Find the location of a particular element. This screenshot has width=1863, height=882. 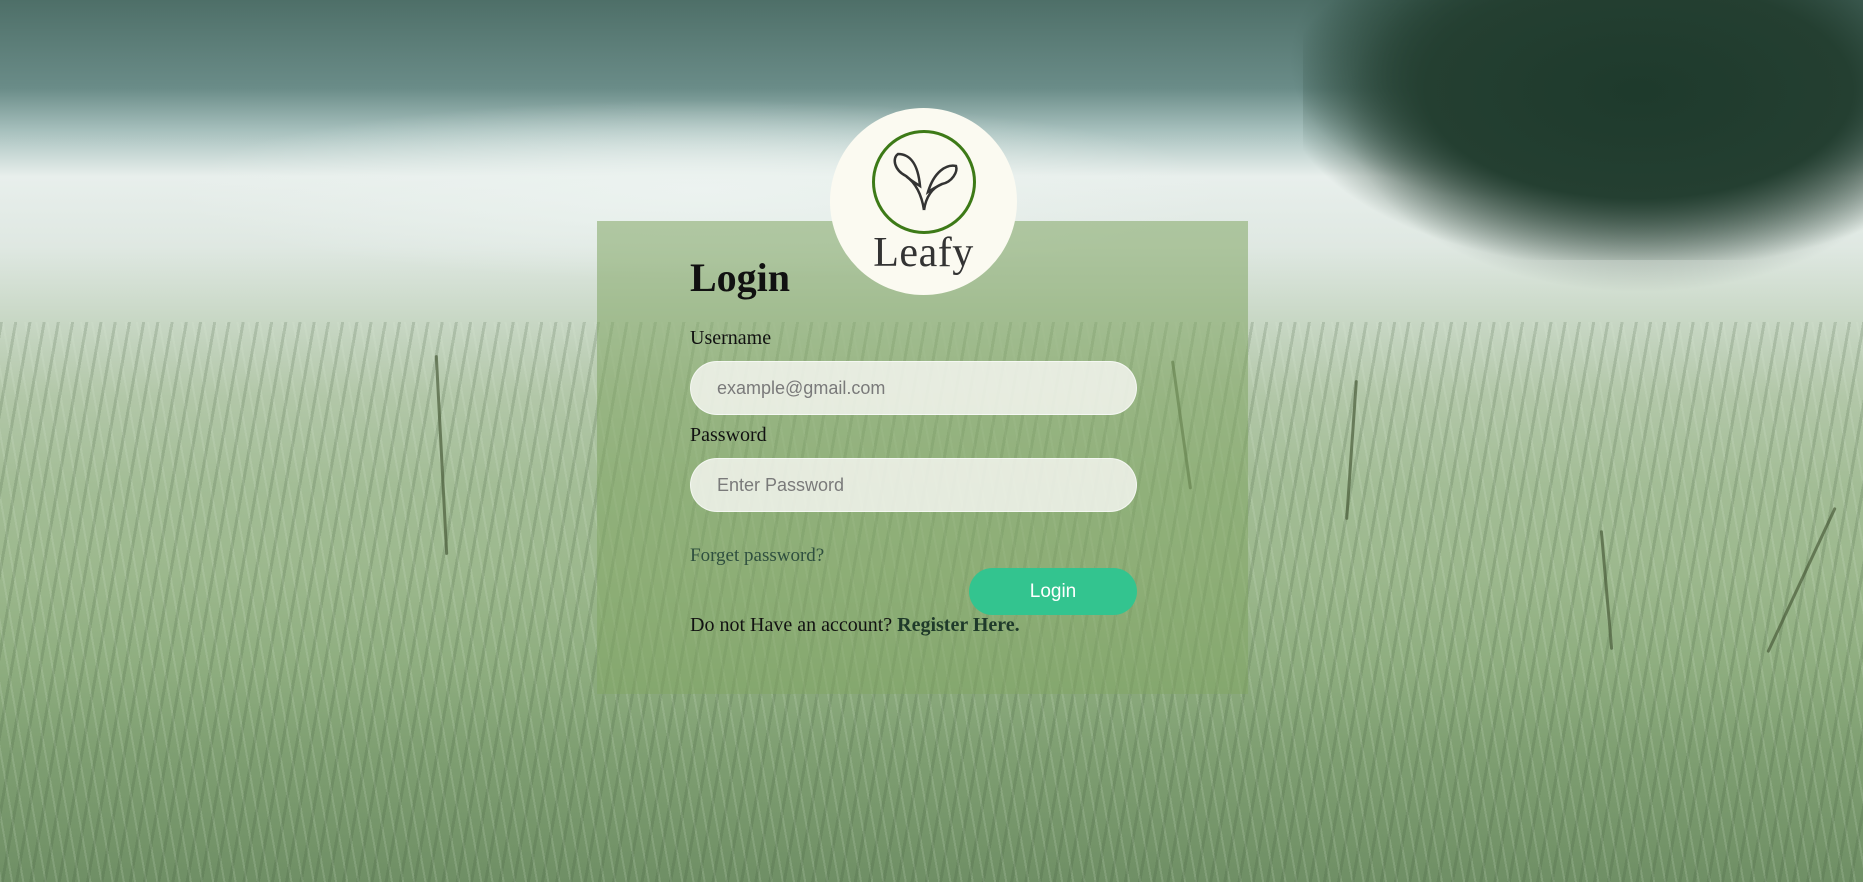

register-prompt: Do not Have an account? Register Here. is located at coordinates (855, 625).